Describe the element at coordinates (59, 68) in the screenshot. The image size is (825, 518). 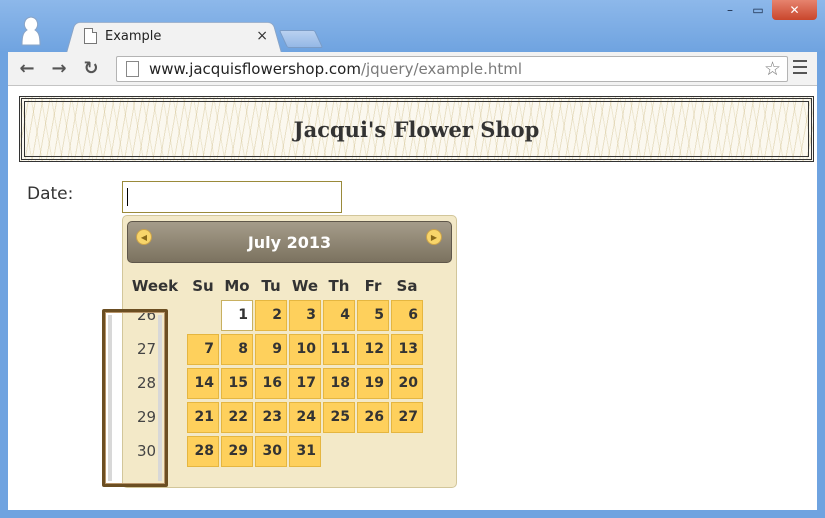
I see `forward-arrow-icon: →` at that location.